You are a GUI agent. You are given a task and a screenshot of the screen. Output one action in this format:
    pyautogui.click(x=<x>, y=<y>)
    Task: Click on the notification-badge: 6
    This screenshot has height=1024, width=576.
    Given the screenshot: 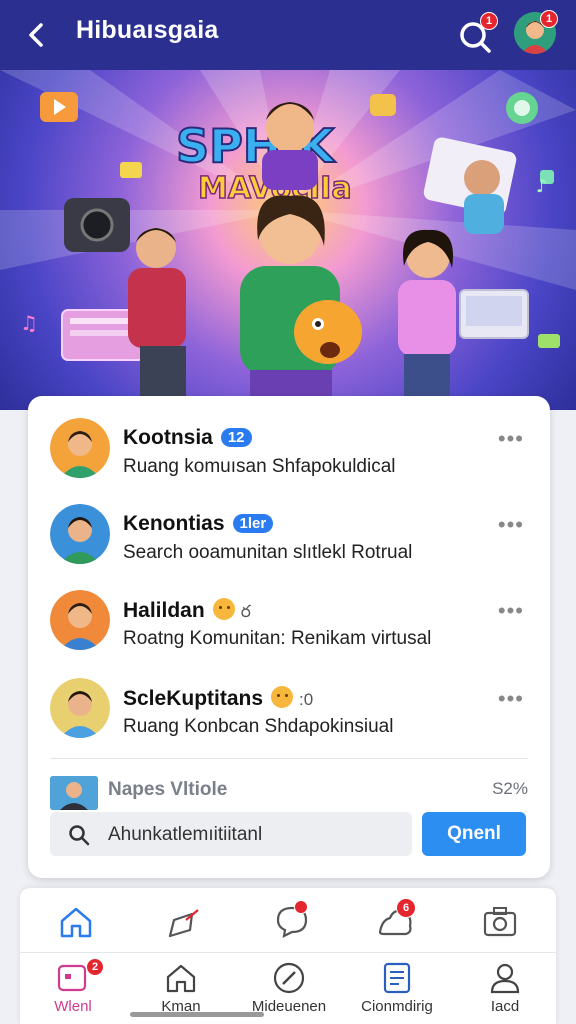 What is the action you would take?
    pyautogui.click(x=406, y=908)
    